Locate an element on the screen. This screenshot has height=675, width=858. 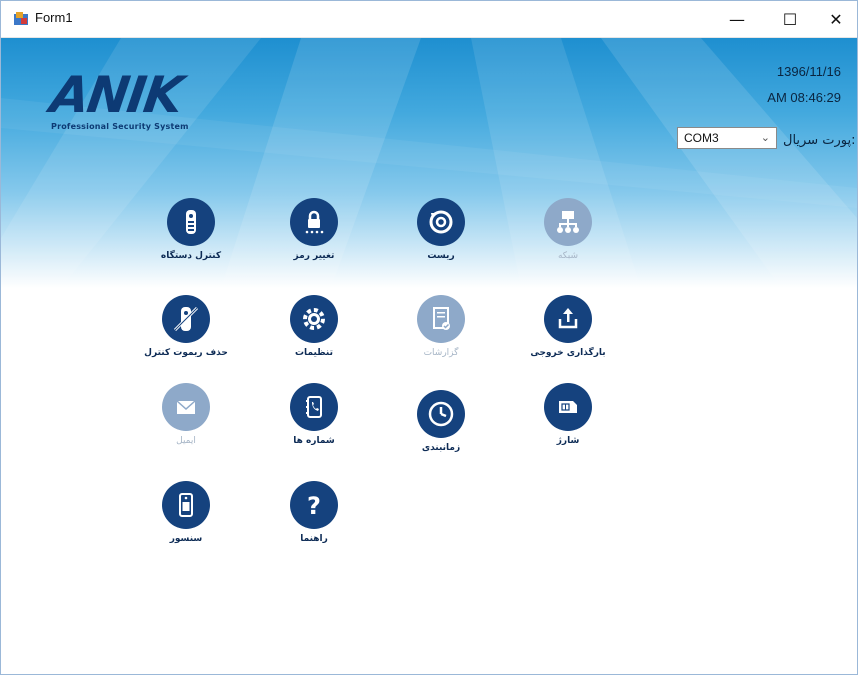
minimize-button: — is located at coordinates (737, 19).